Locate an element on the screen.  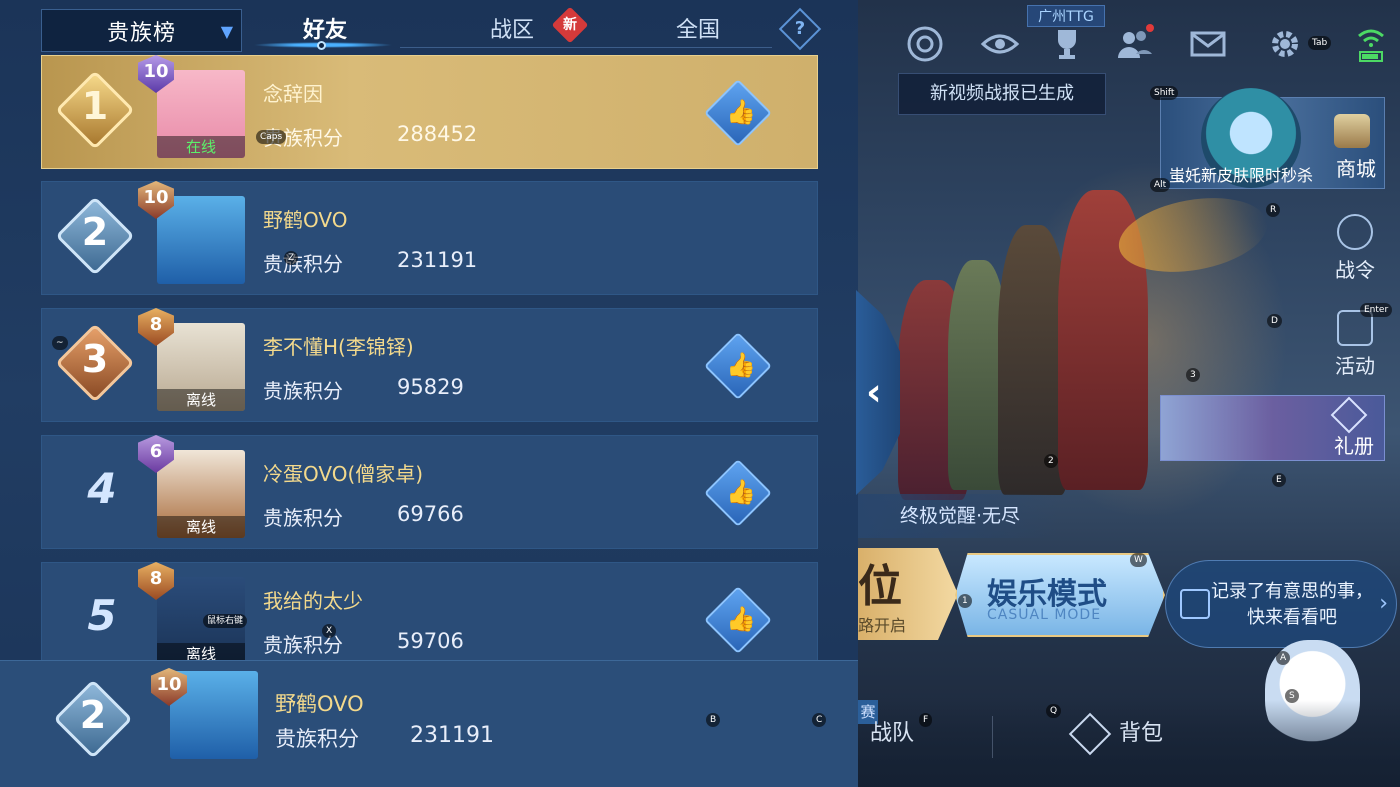
my-ranking-row: 2 10 野鹤OVO 贵族积分 231191 is located at coordinates (429, 723).